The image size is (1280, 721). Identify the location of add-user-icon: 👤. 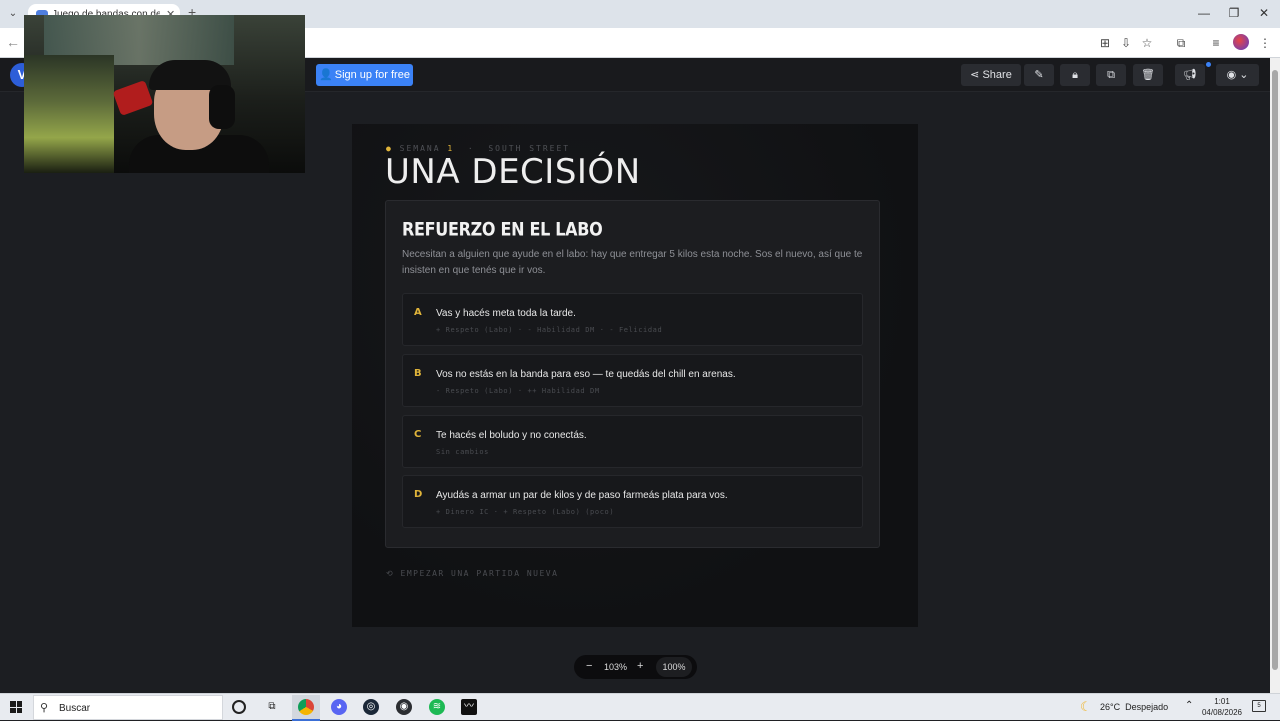
(326, 75).